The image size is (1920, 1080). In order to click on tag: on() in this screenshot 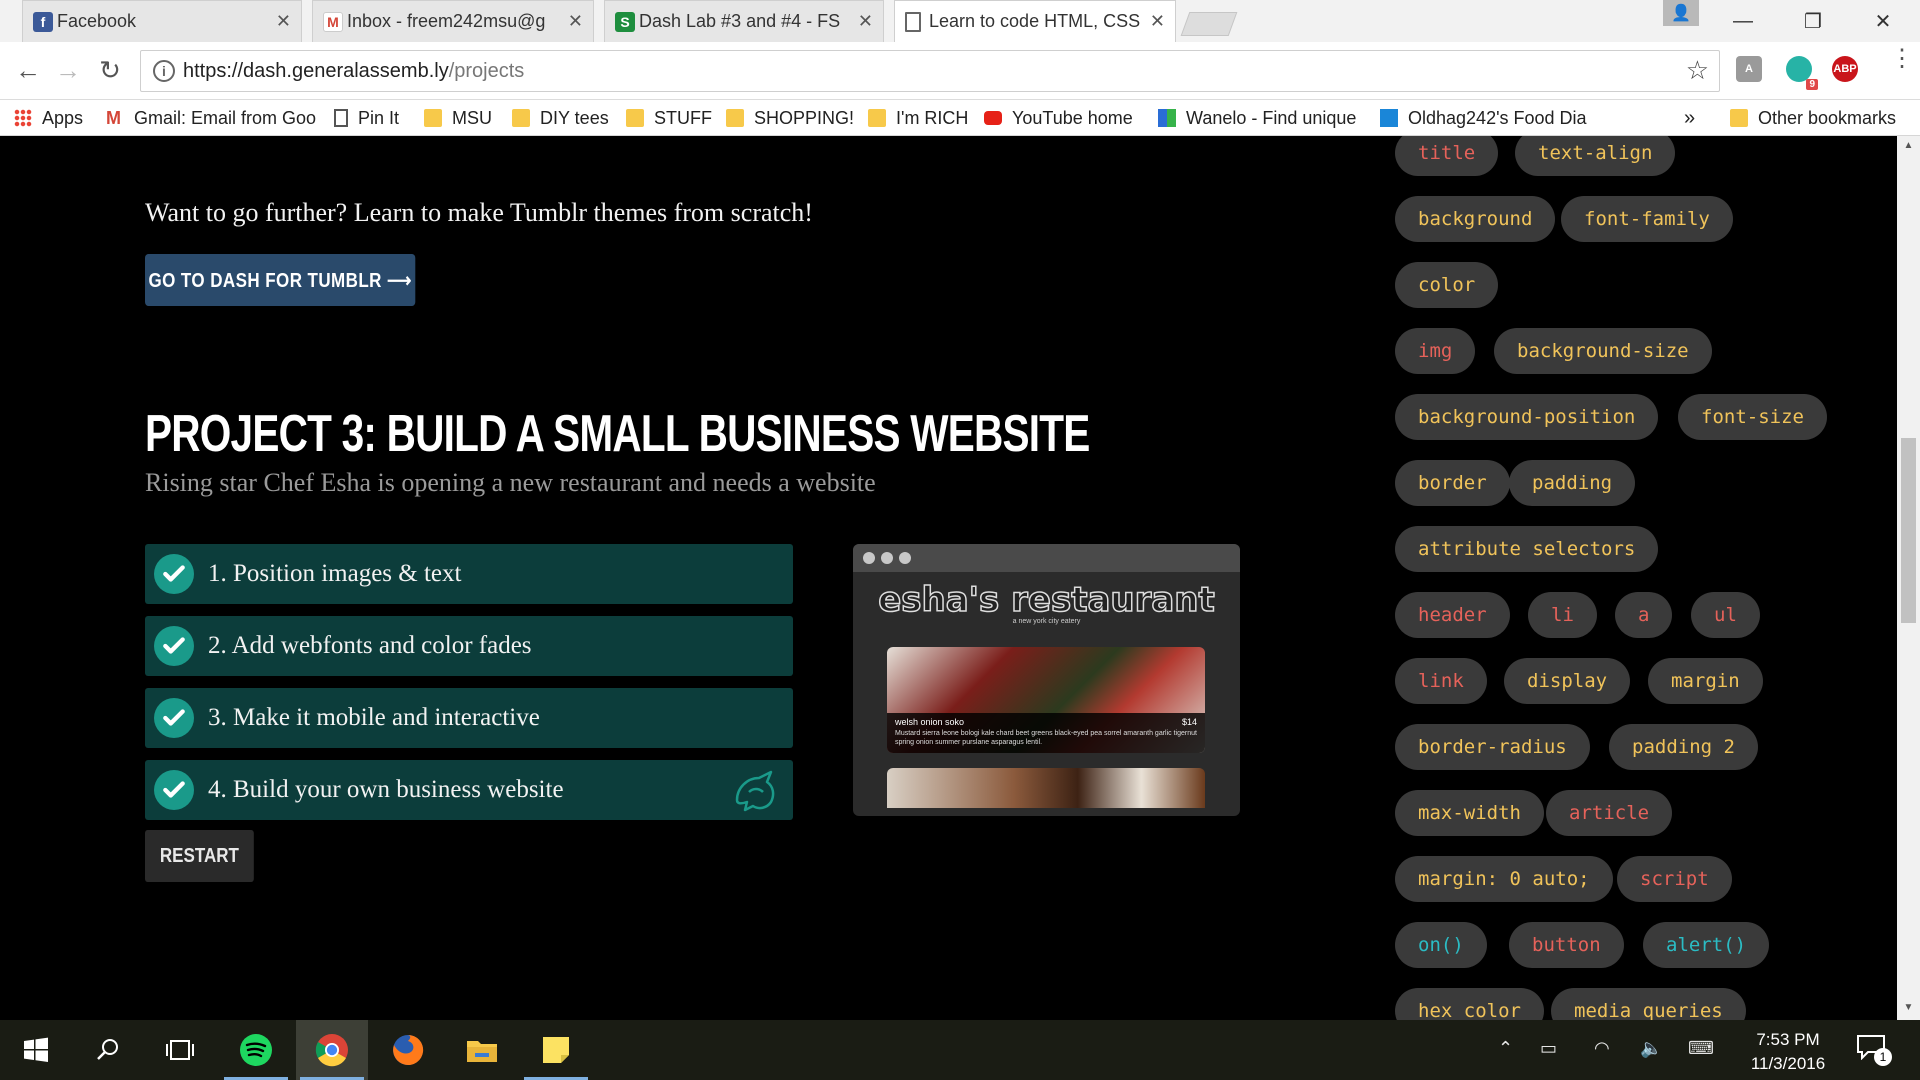, I will do `click(1441, 945)`.